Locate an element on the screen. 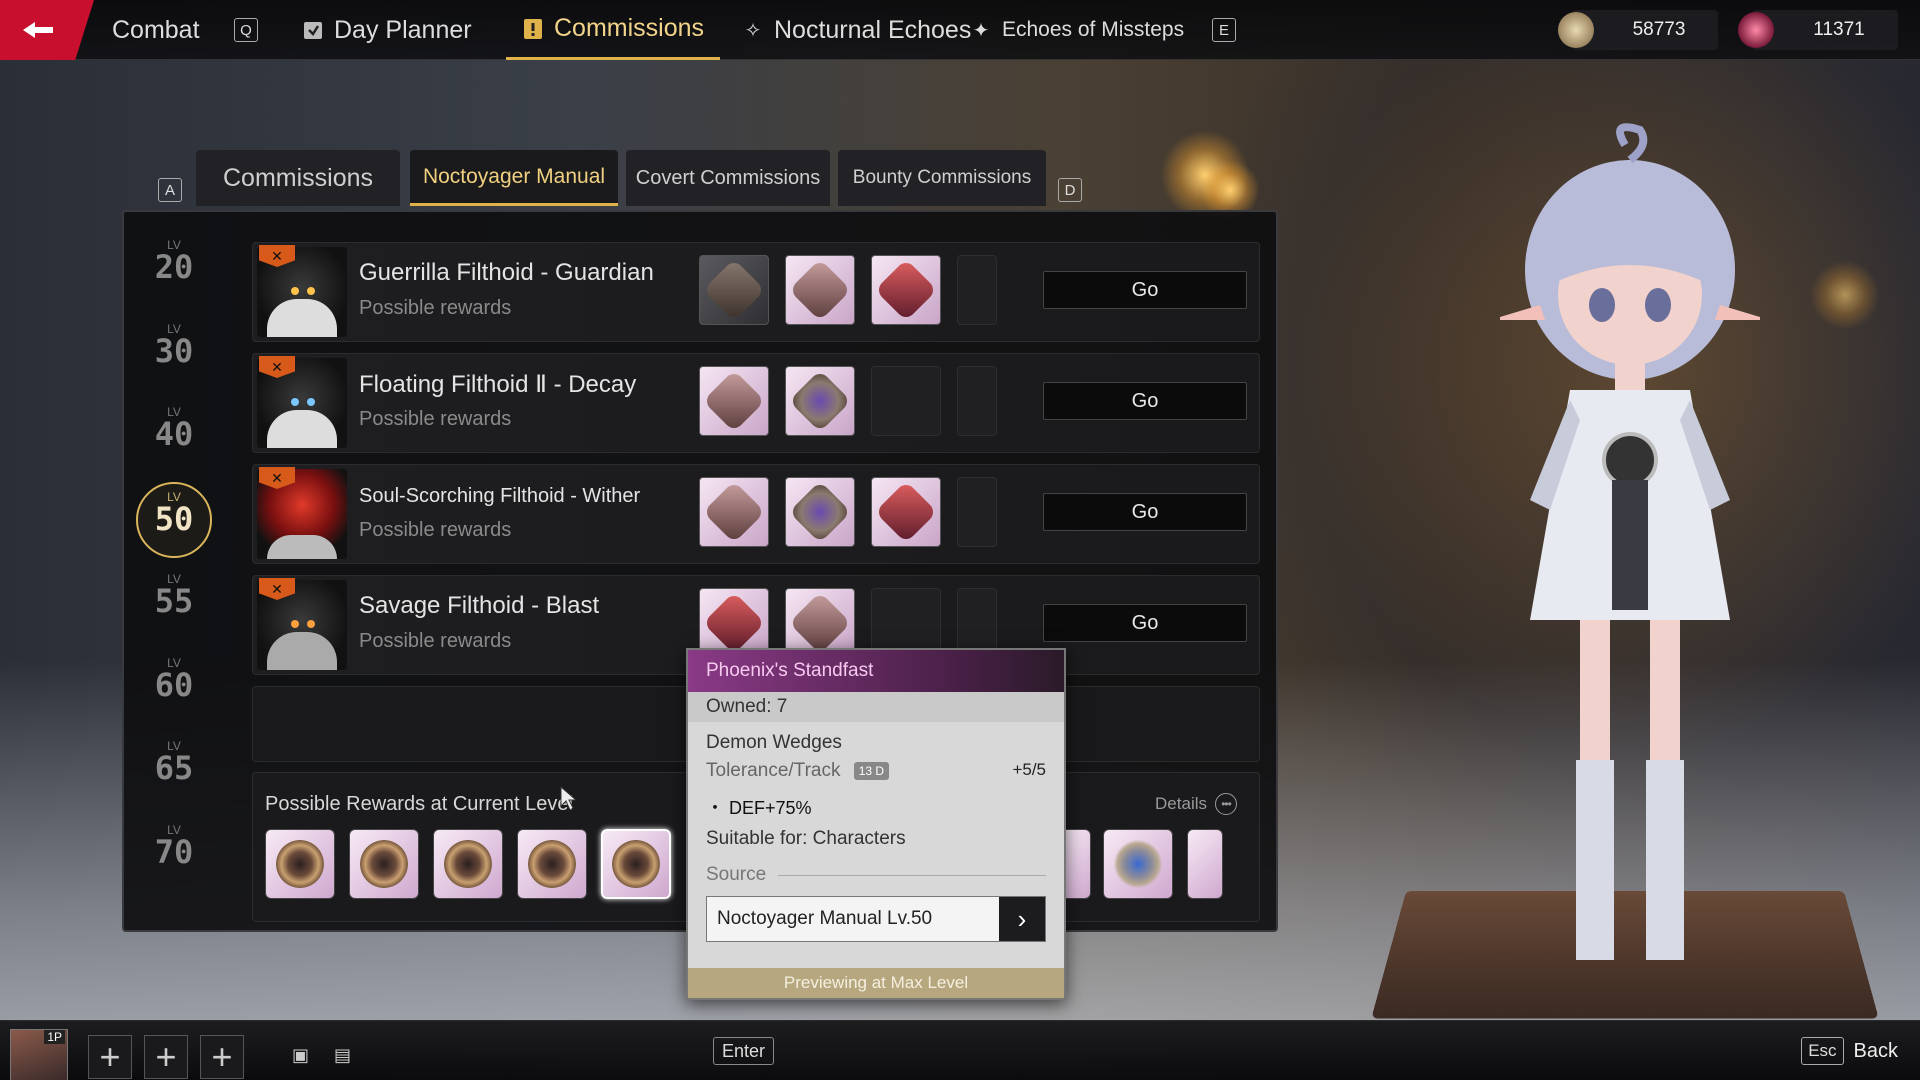 The width and height of the screenshot is (1920, 1080). level-number: 20 is located at coordinates (174, 267).